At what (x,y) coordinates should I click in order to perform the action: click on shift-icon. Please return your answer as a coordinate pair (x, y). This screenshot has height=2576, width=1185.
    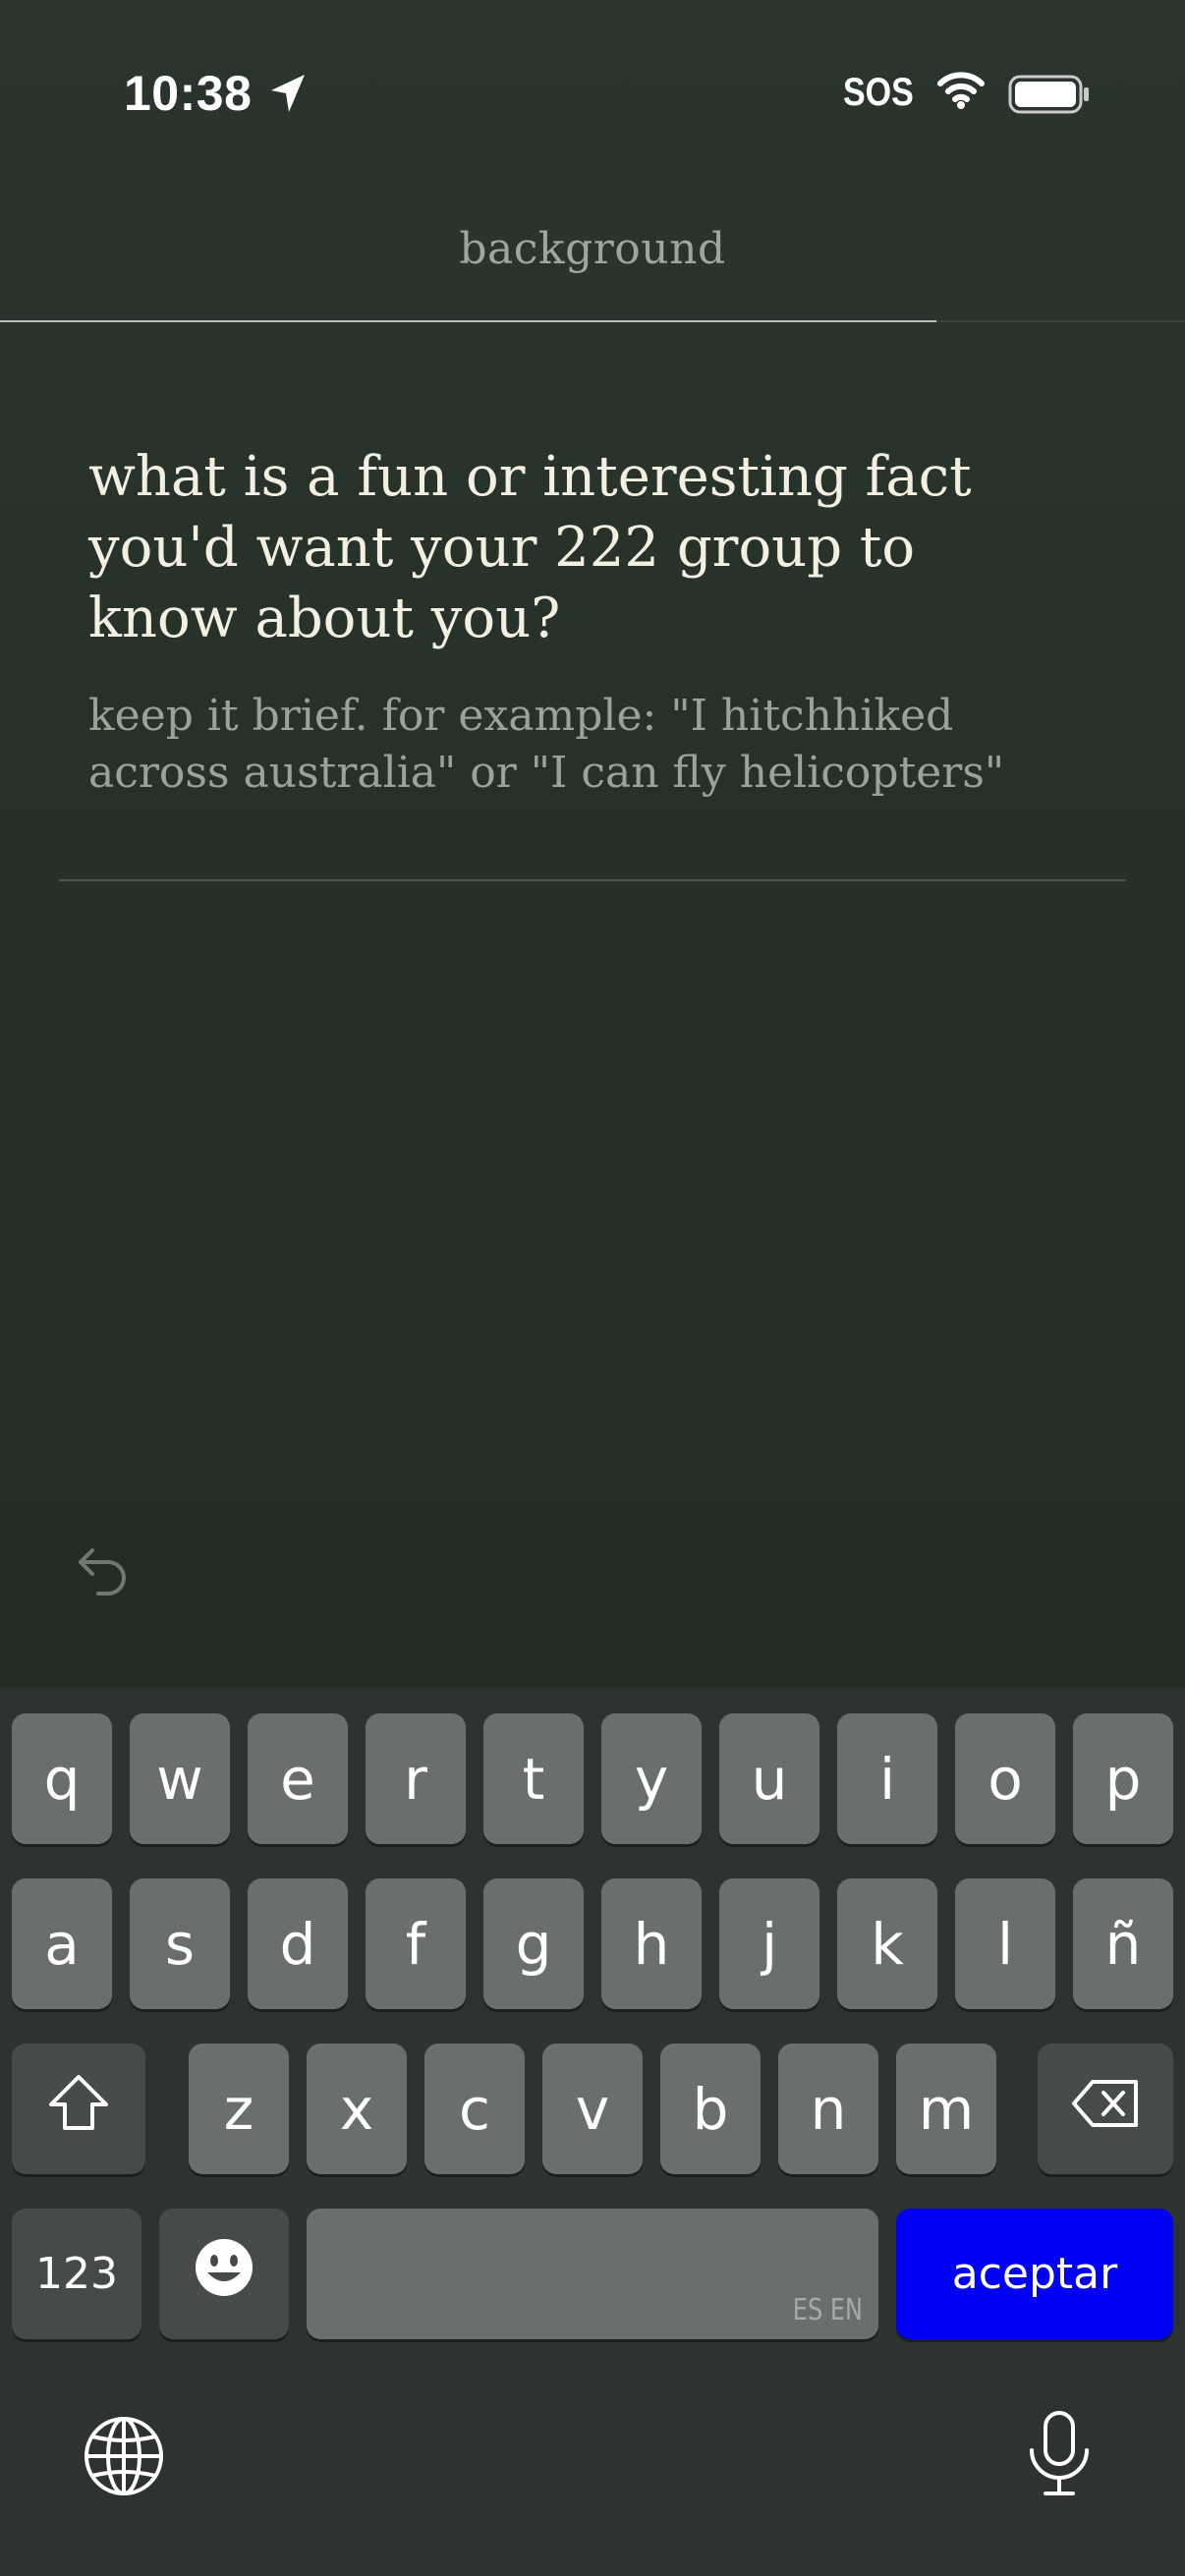
    Looking at the image, I should click on (78, 2109).